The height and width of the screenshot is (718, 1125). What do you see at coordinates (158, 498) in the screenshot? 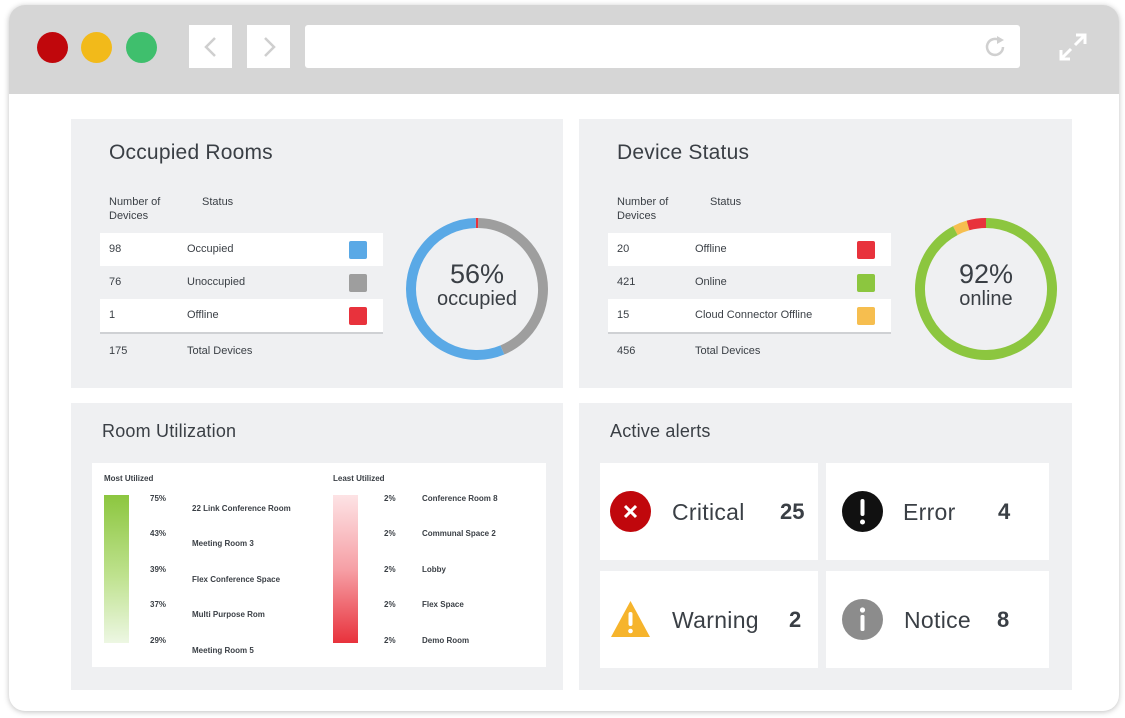
I see `utilization-percent: 75%` at bounding box center [158, 498].